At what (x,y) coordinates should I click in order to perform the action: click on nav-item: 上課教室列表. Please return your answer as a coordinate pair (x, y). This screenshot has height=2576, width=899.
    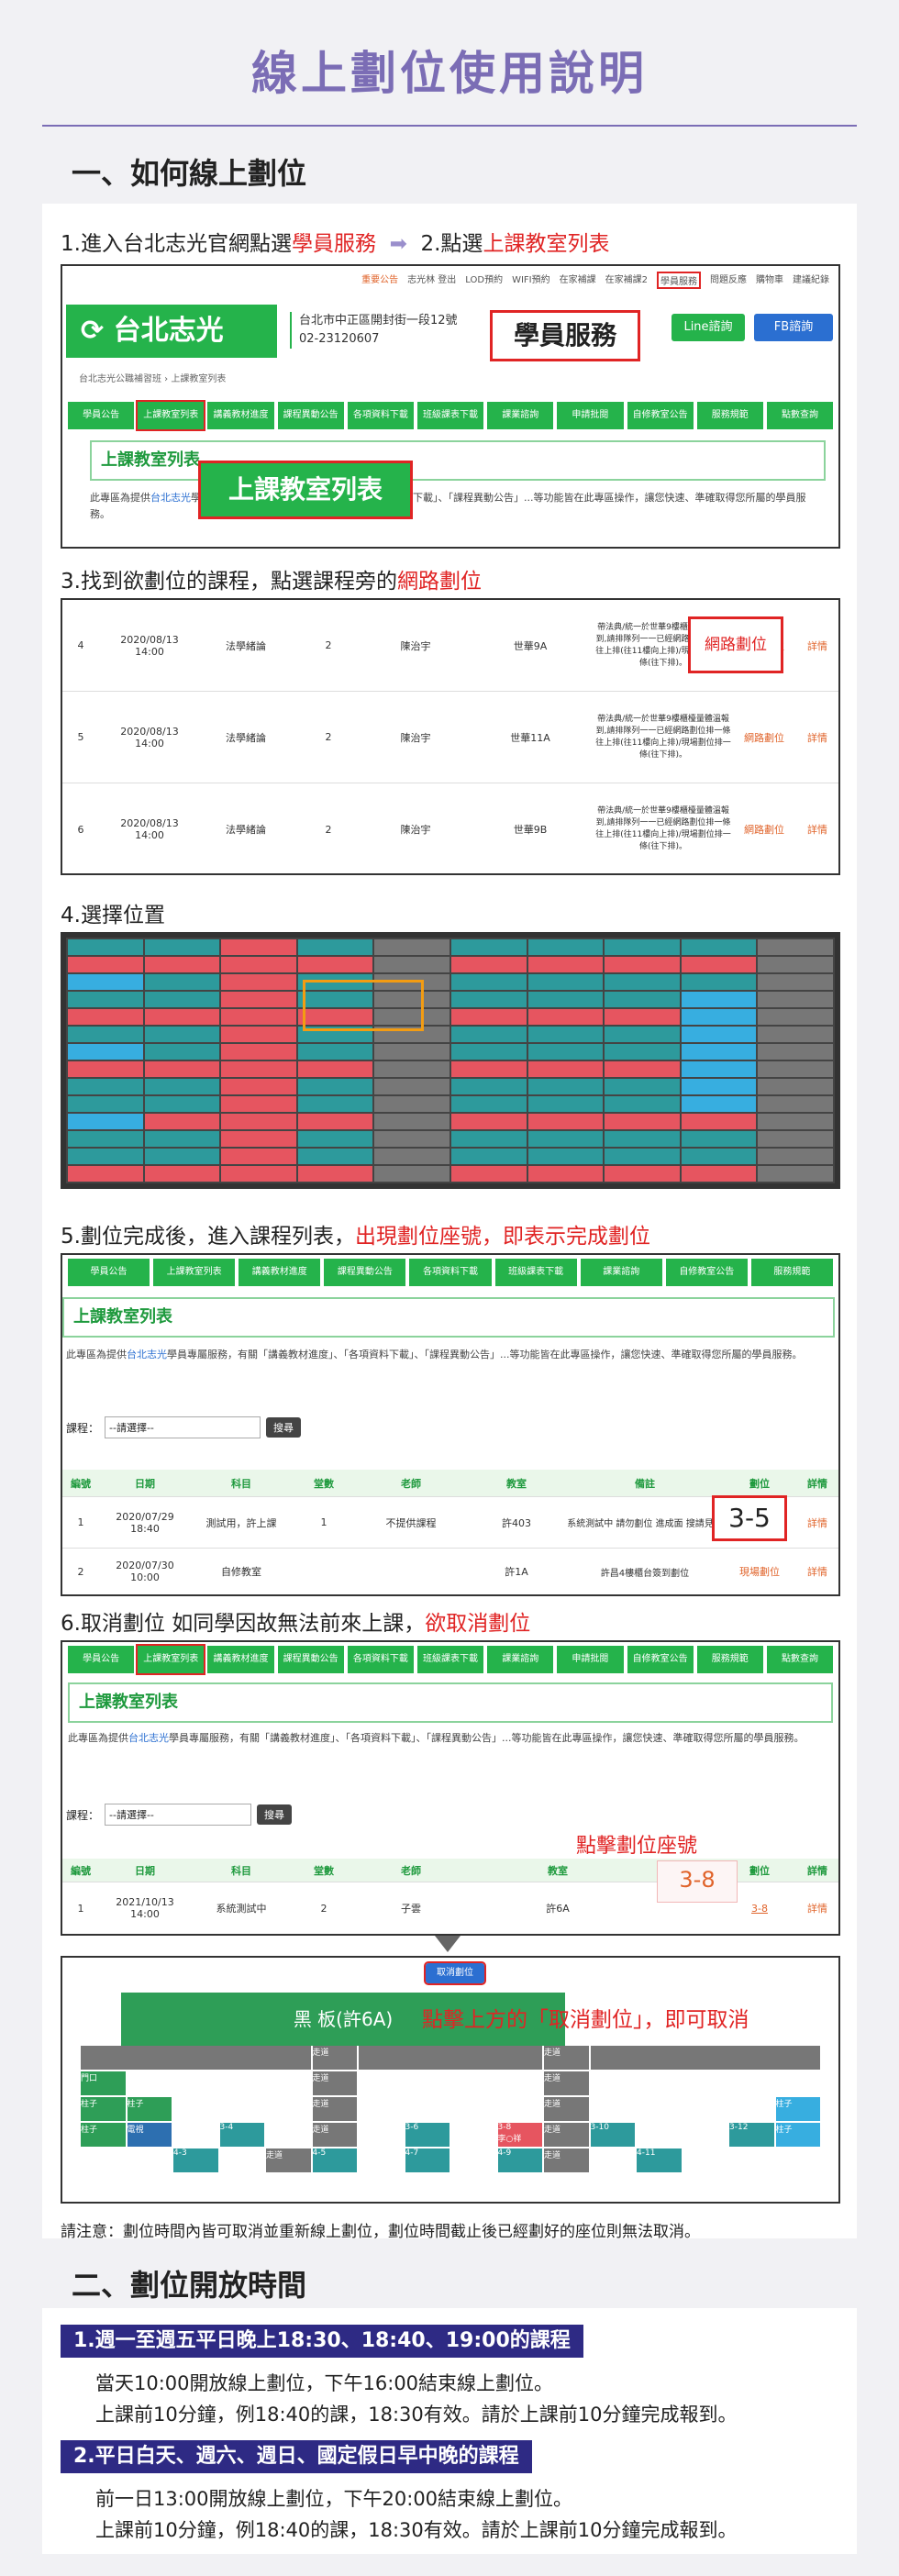
    Looking at the image, I should click on (194, 1272).